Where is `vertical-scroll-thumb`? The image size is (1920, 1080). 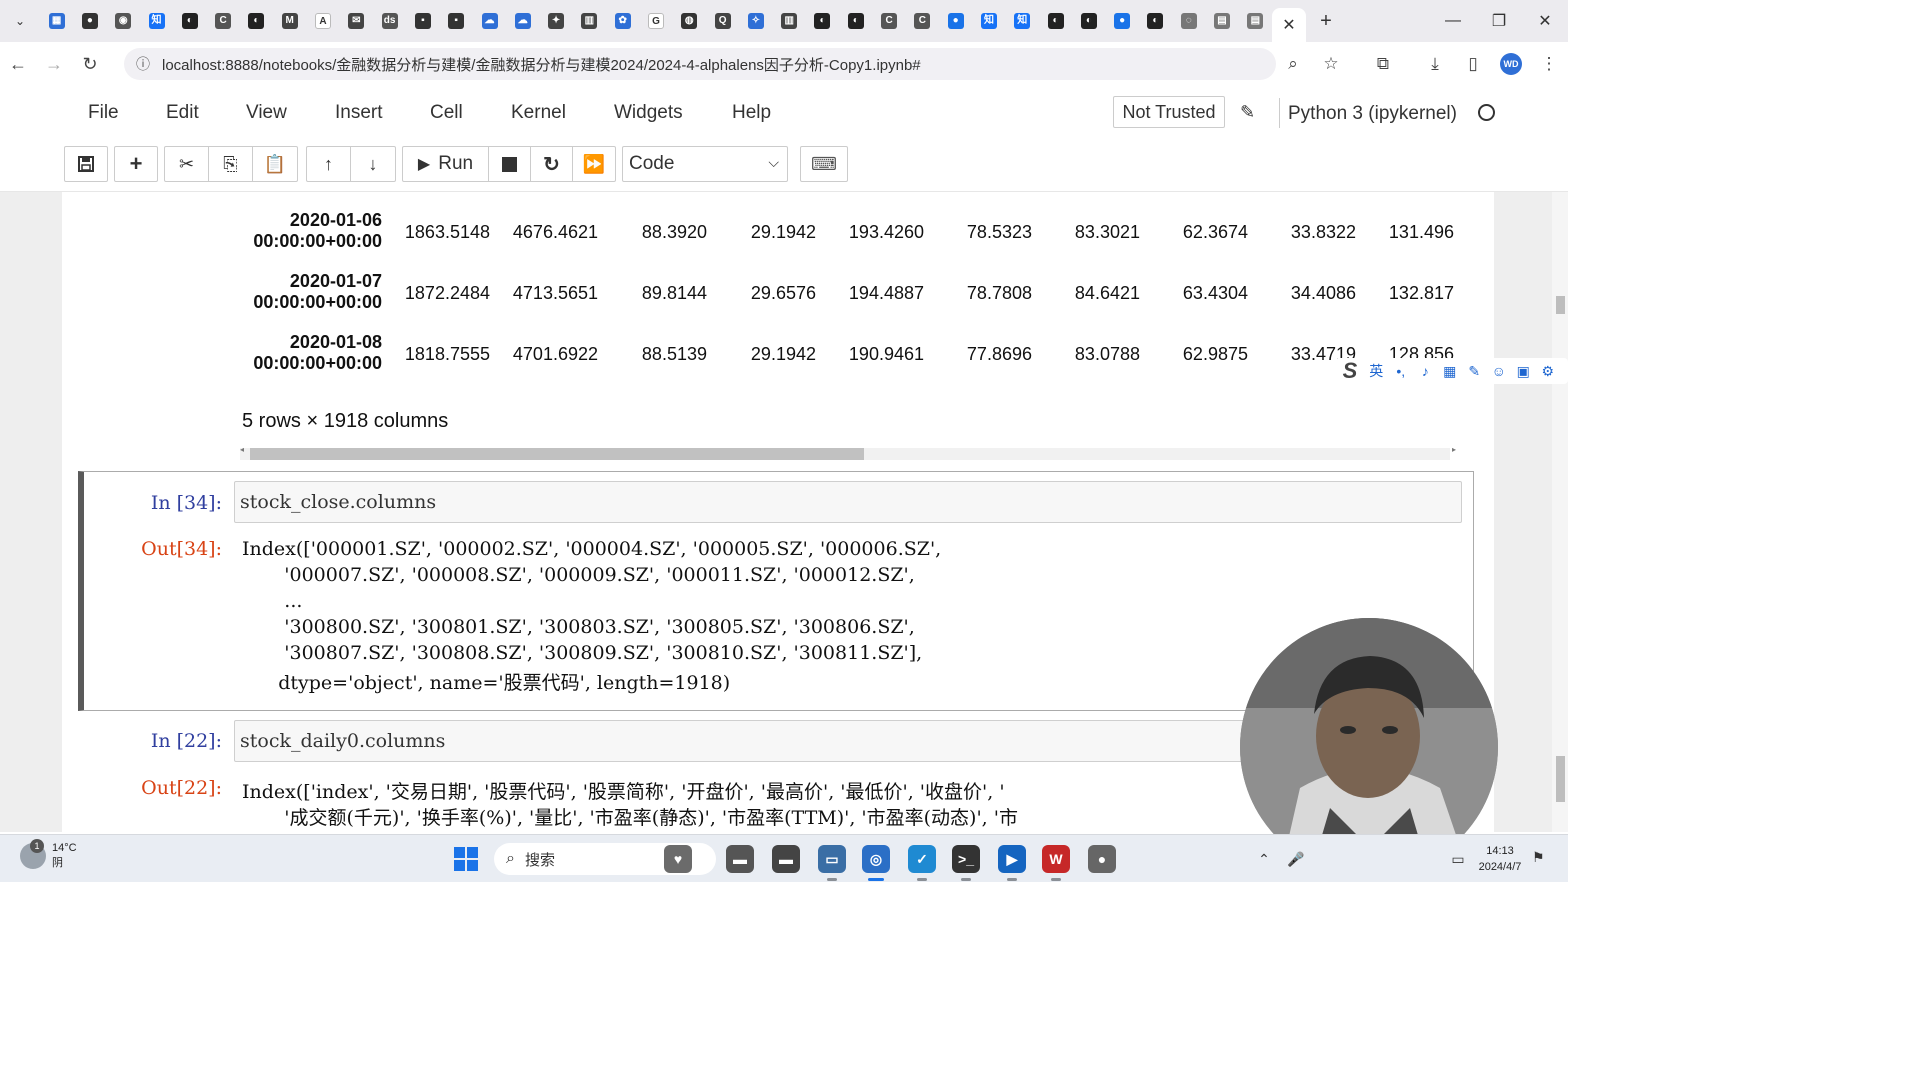
vertical-scroll-thumb is located at coordinates (1560, 779).